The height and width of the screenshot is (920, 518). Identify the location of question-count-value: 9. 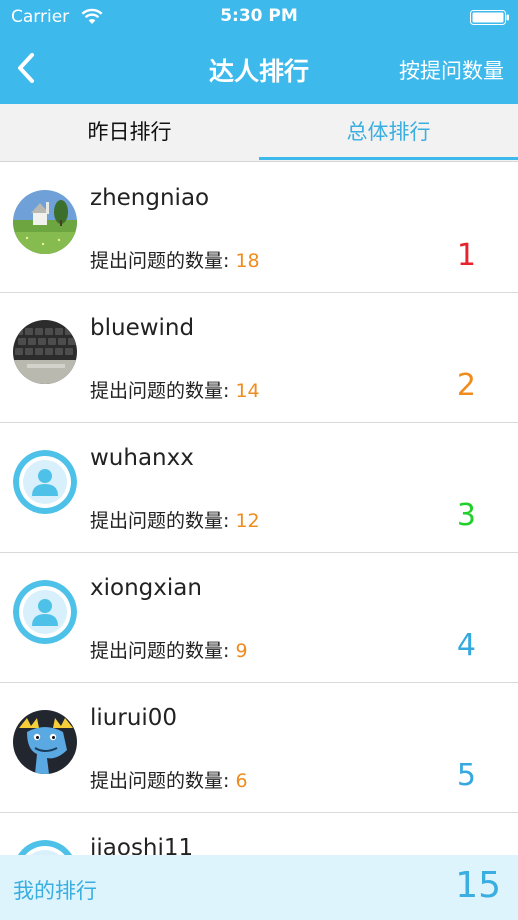
(241, 651).